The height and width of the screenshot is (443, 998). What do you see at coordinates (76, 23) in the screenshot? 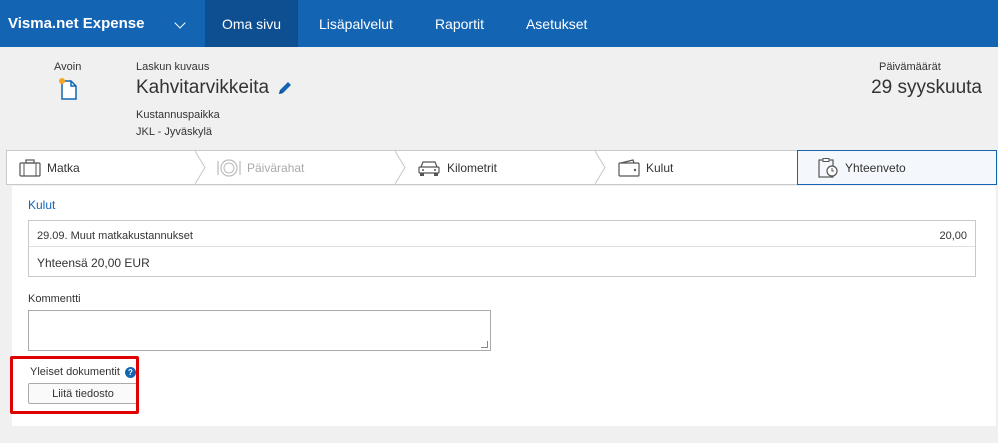
I see `brand-title: Visma.net Expense` at bounding box center [76, 23].